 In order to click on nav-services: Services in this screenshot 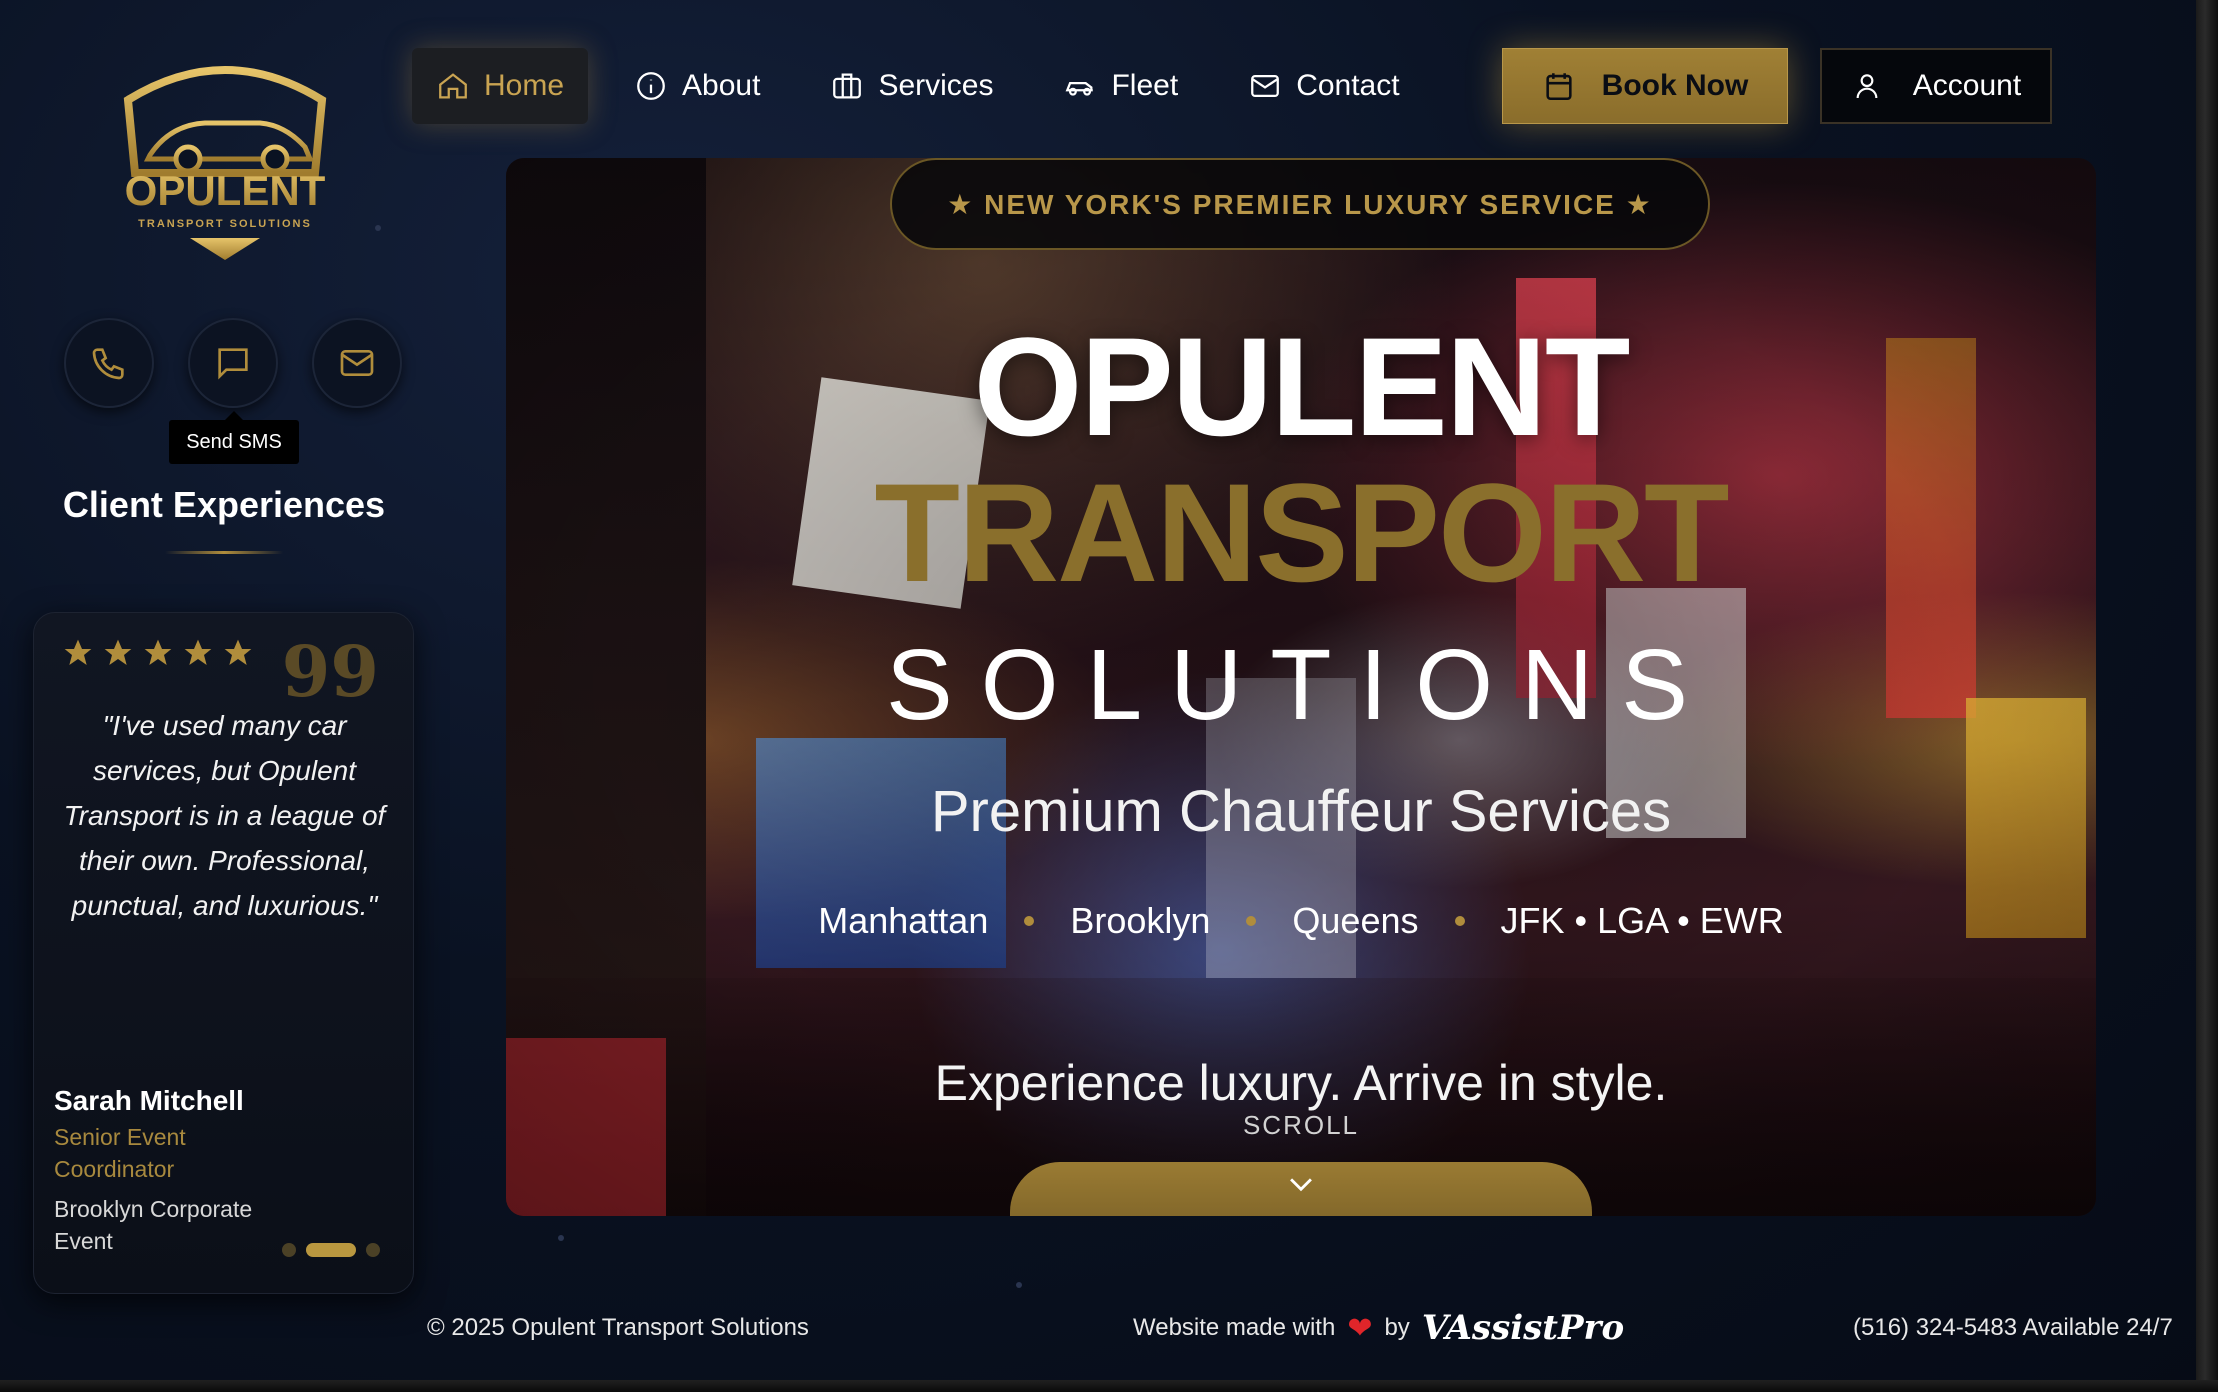, I will do `click(911, 86)`.